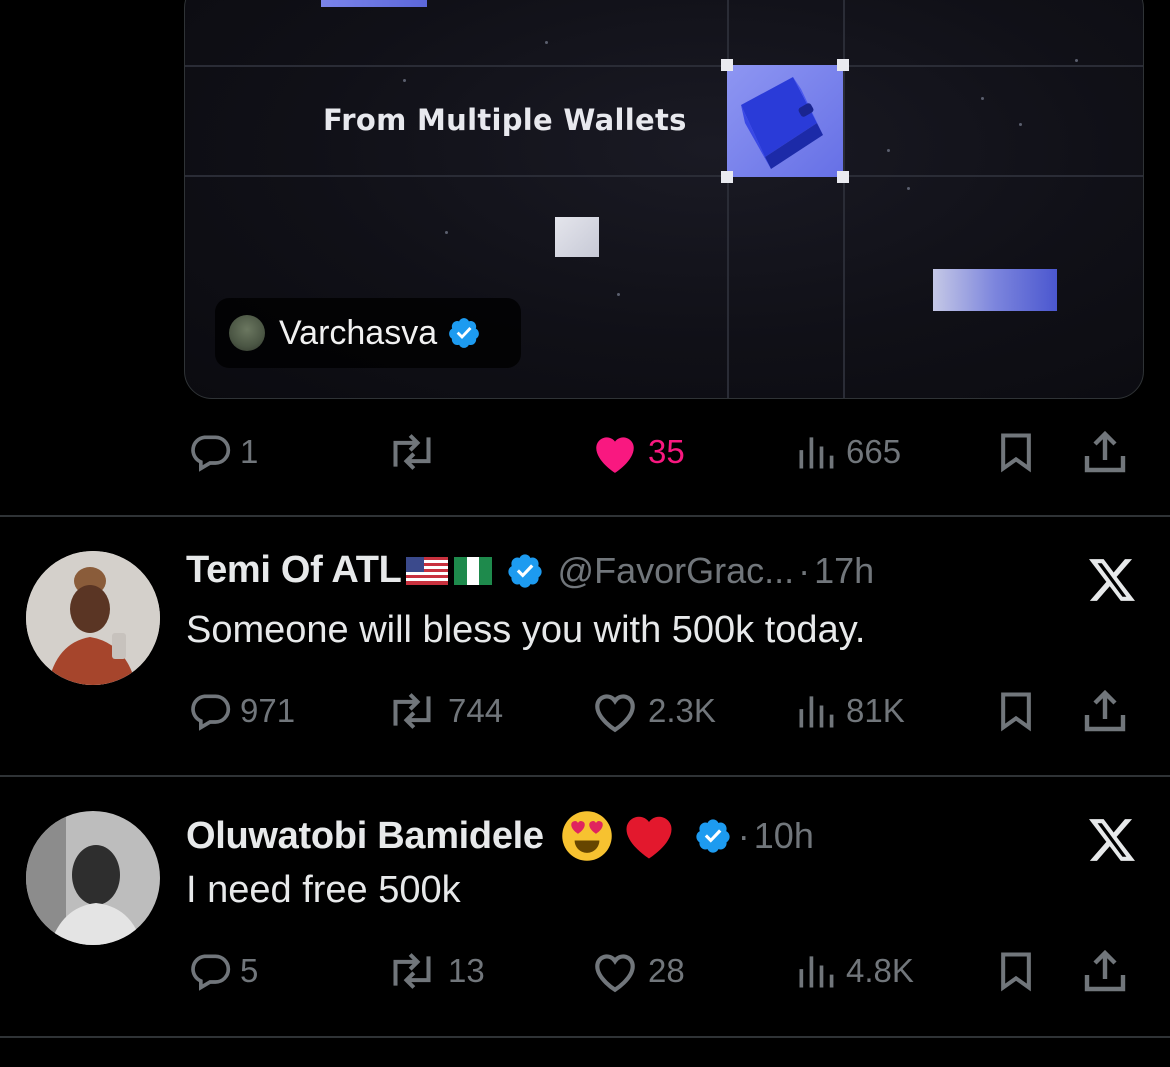 This screenshot has width=1170, height=1067. I want to click on like-count: 35, so click(666, 451).